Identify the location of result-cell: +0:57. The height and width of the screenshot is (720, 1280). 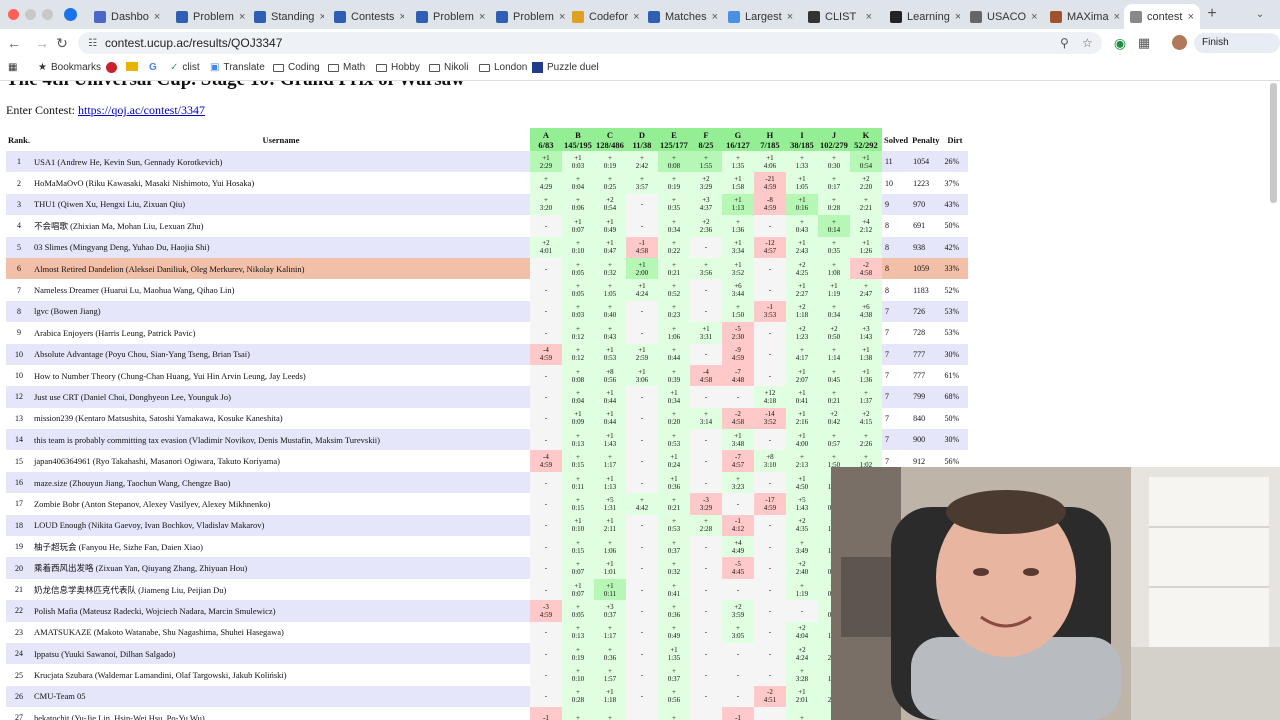
(833, 440).